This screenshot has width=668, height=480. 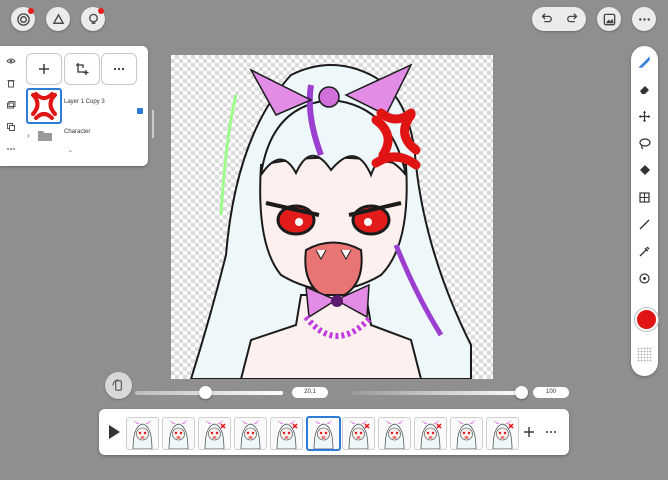 I want to click on actions-button, so click(x=58, y=19).